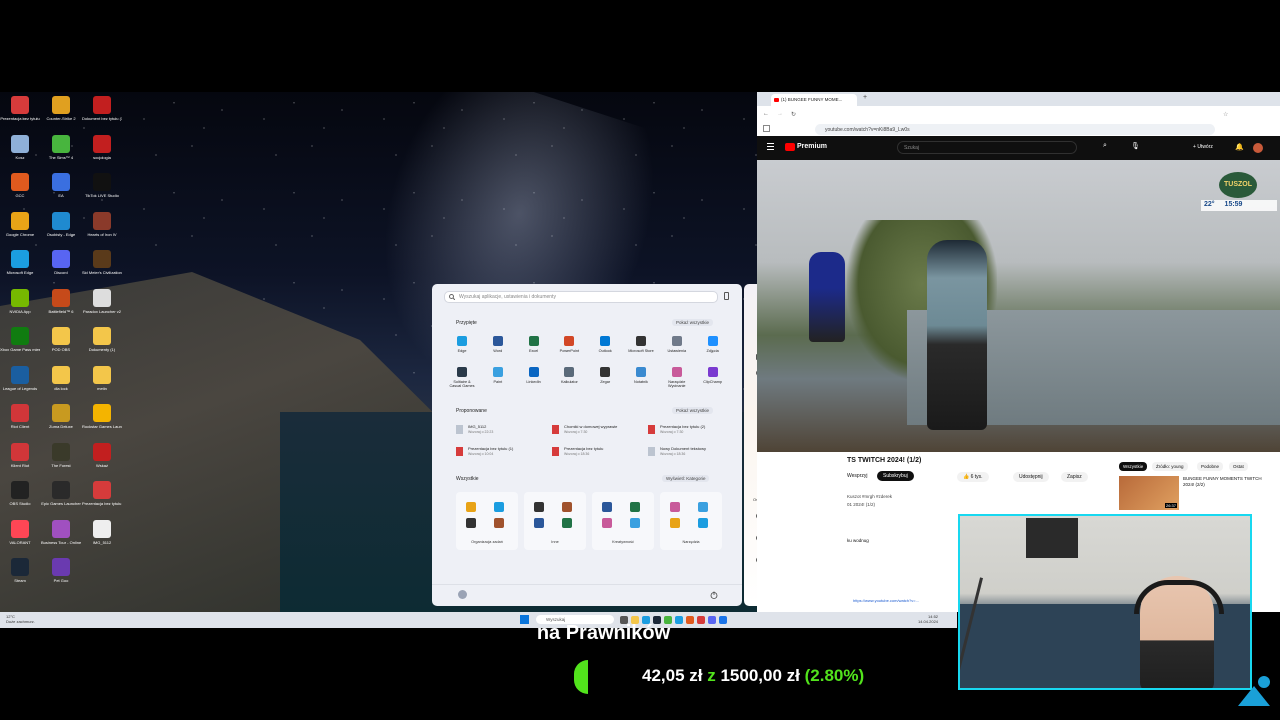  What do you see at coordinates (102, 378) in the screenshot?
I see `desktop-icon: metin` at bounding box center [102, 378].